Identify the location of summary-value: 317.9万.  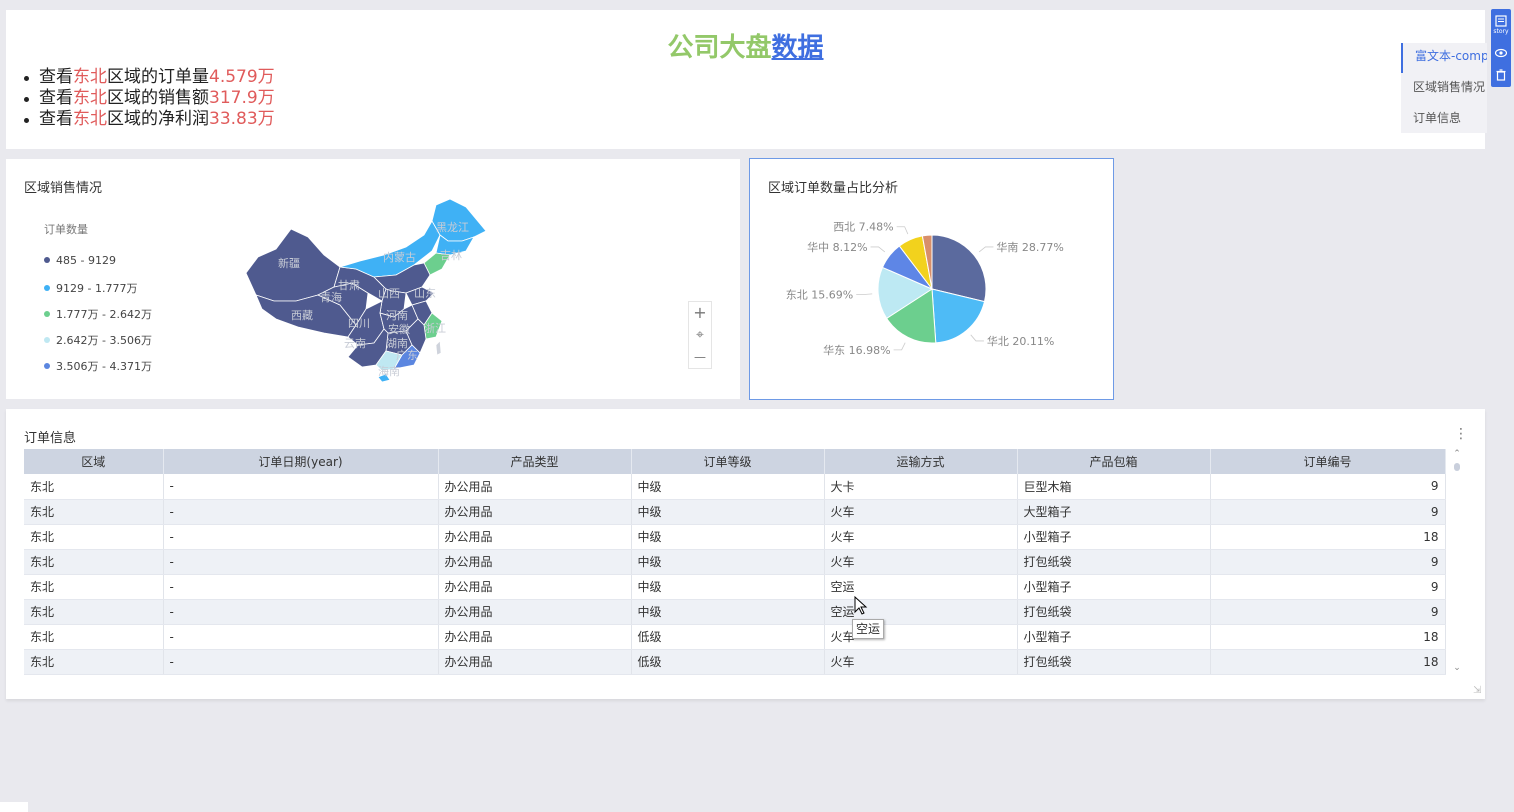
(242, 98).